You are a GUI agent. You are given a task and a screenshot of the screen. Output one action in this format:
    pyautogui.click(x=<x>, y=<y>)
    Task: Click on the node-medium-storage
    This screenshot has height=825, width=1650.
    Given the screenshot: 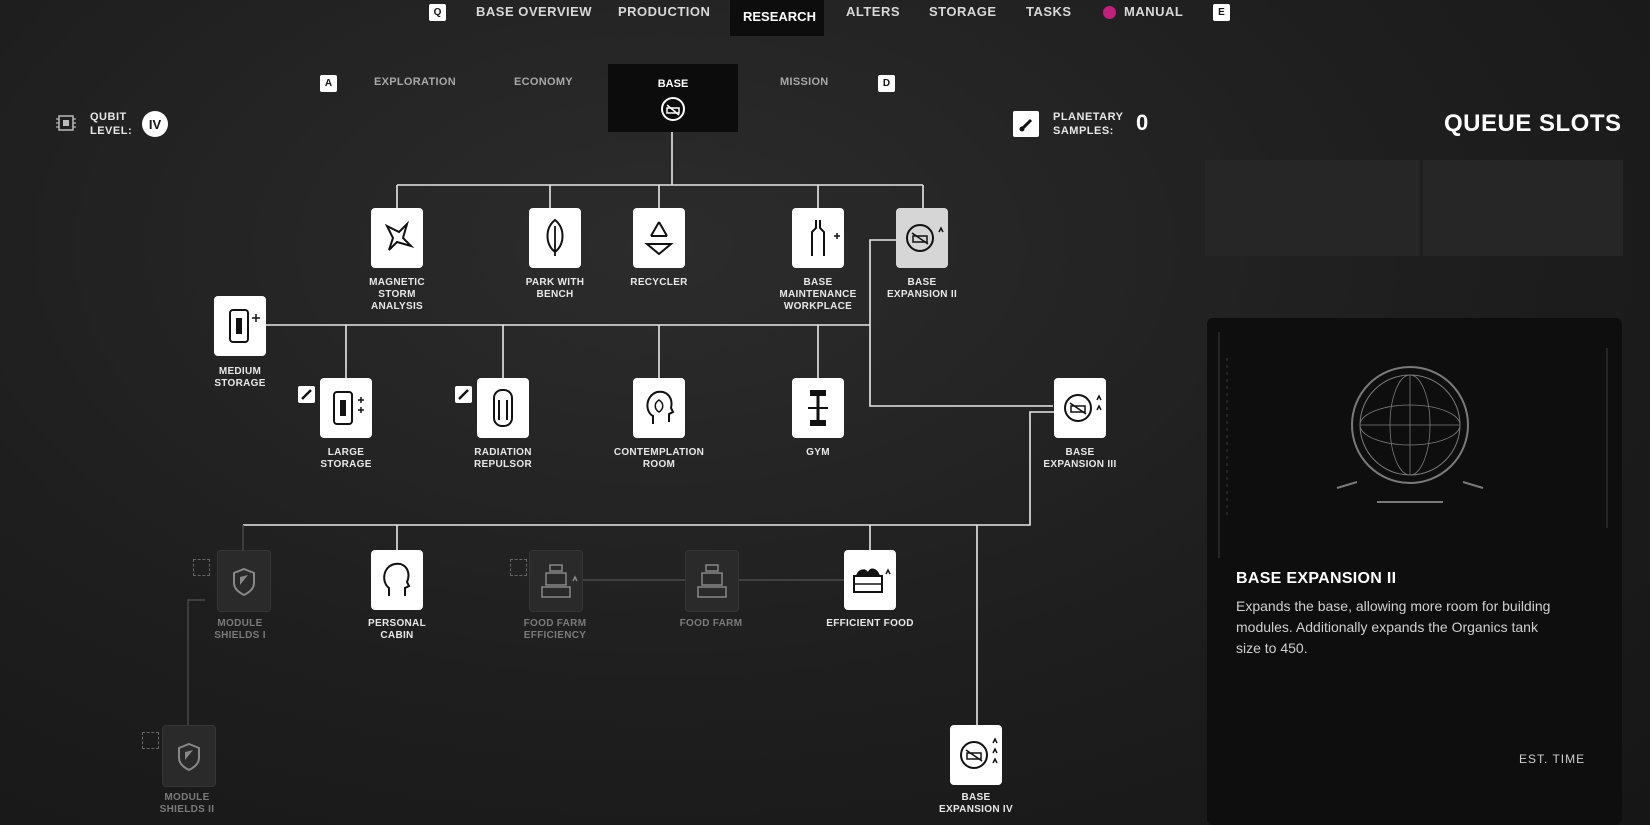 What is the action you would take?
    pyautogui.click(x=240, y=326)
    